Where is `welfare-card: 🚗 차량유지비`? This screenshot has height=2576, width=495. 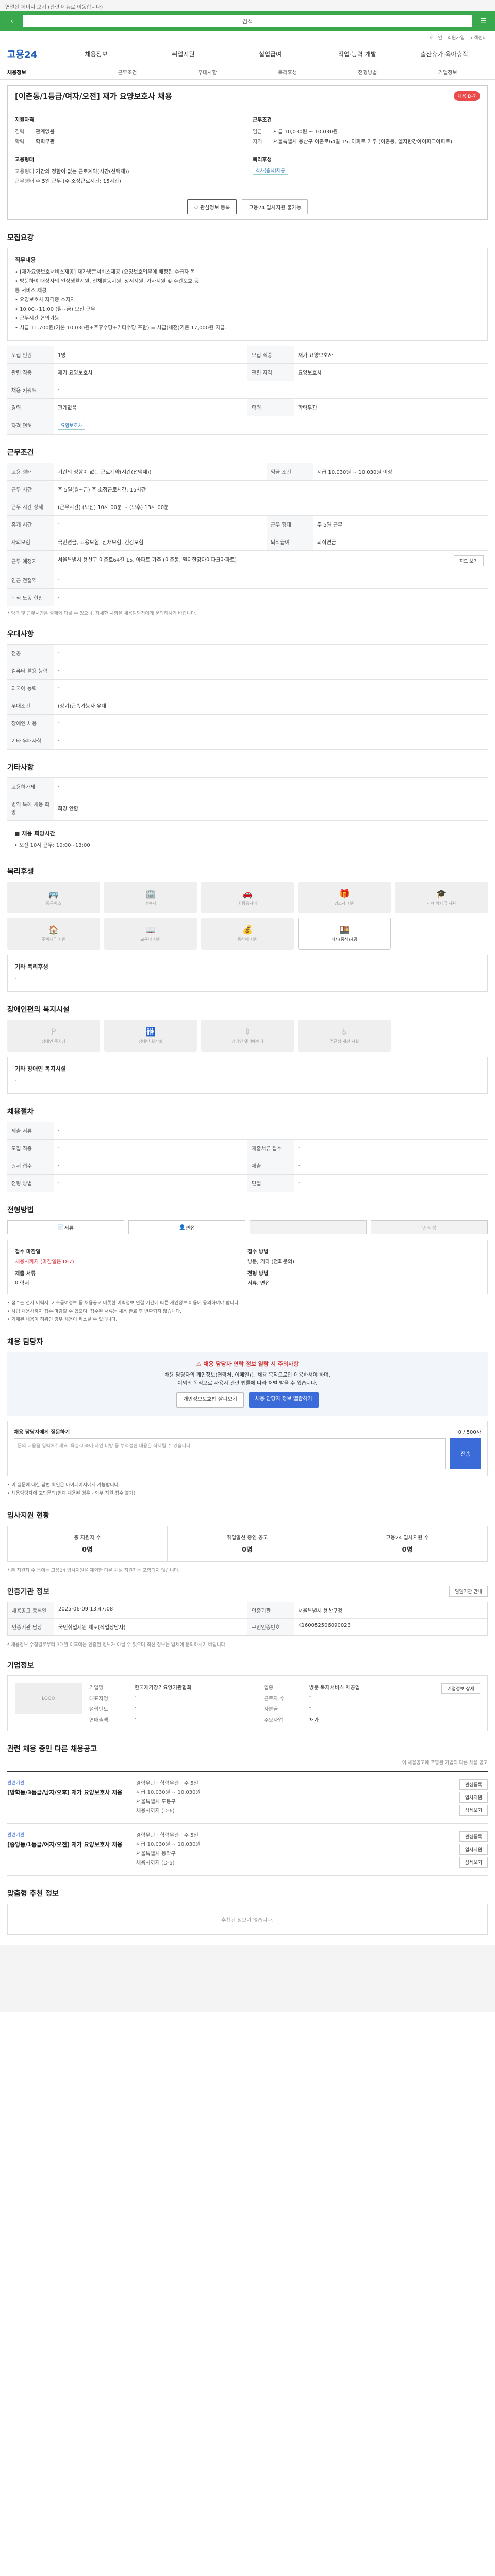 welfare-card: 🚗 차량유지비 is located at coordinates (247, 897).